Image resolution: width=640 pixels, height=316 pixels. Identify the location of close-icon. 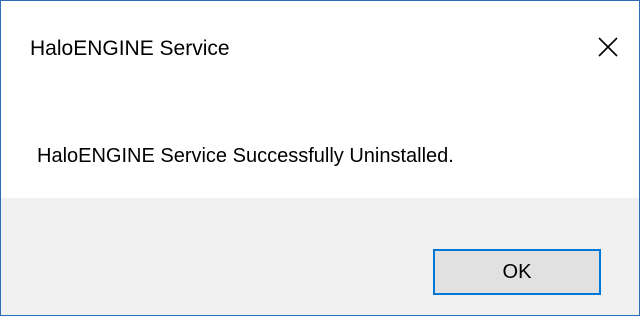
(608, 47).